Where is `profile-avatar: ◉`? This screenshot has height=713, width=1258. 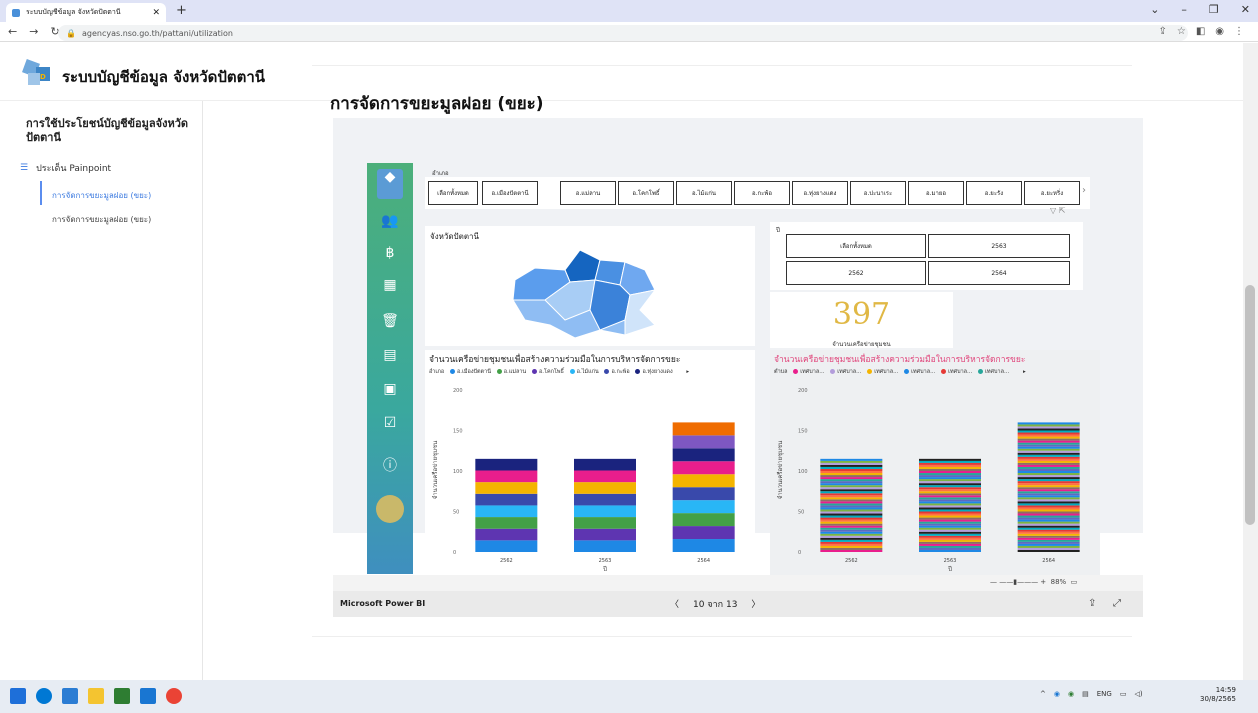 profile-avatar: ◉ is located at coordinates (1219, 31).